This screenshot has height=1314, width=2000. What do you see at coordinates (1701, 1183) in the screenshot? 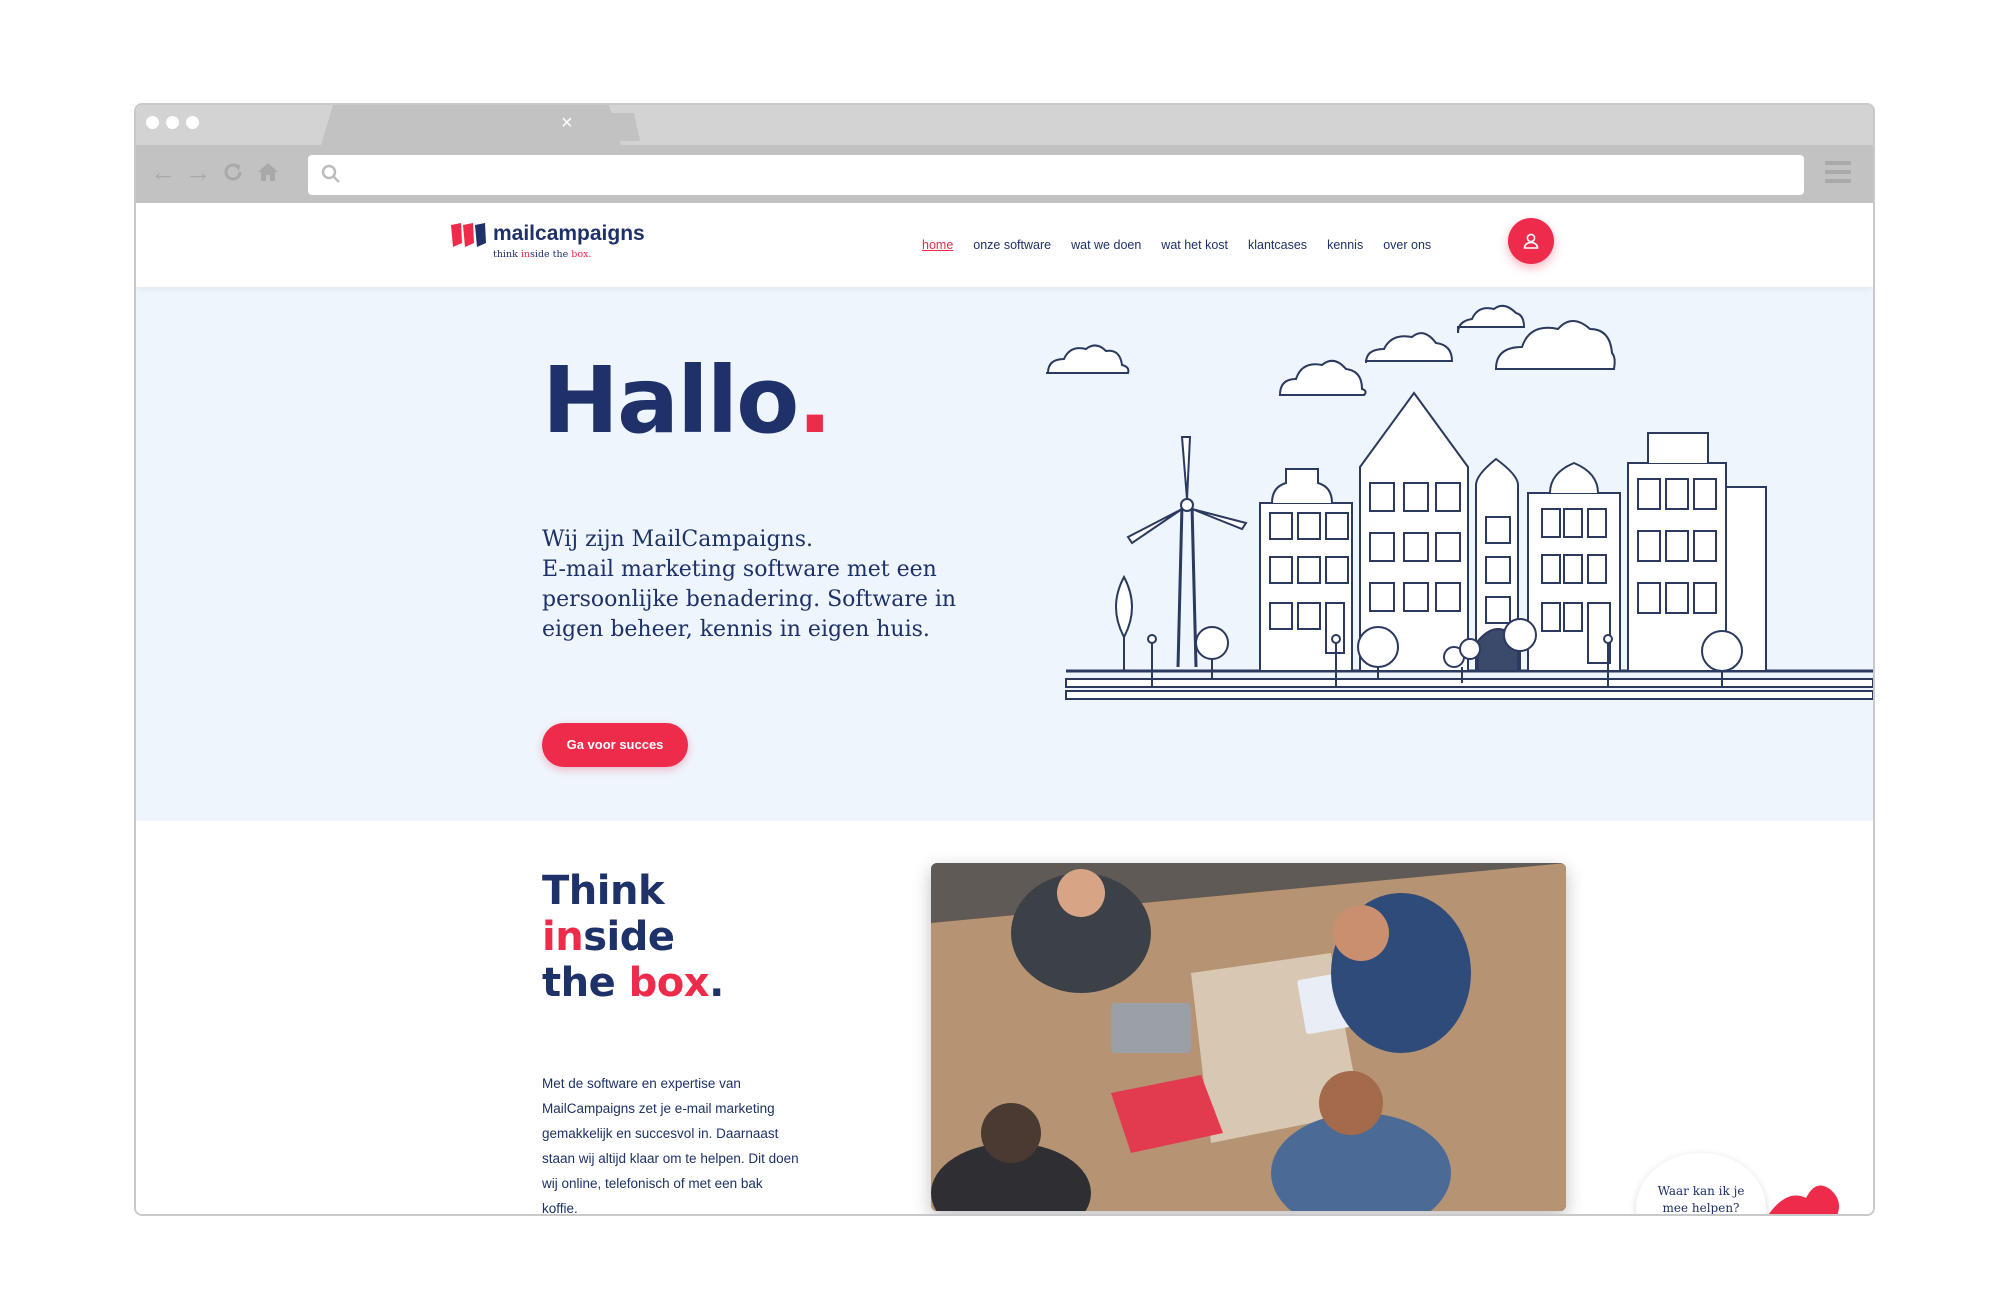
I see `chat-bubble: Waar kan ik je mee helpen?` at bounding box center [1701, 1183].